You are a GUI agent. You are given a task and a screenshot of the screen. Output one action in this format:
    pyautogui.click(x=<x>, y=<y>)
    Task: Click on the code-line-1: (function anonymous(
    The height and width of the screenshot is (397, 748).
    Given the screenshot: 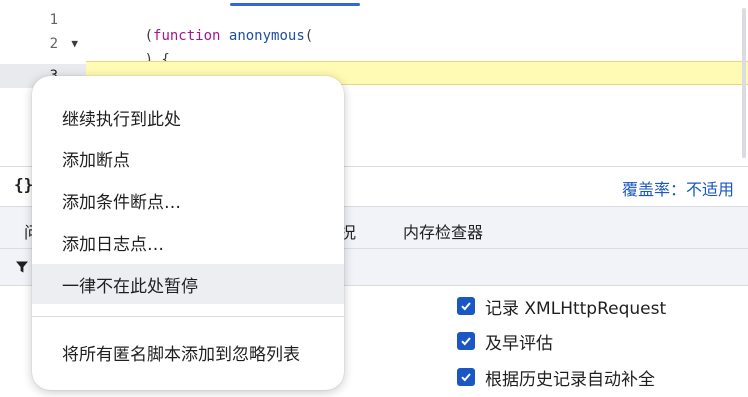 What is the action you would take?
    pyautogui.click(x=417, y=26)
    